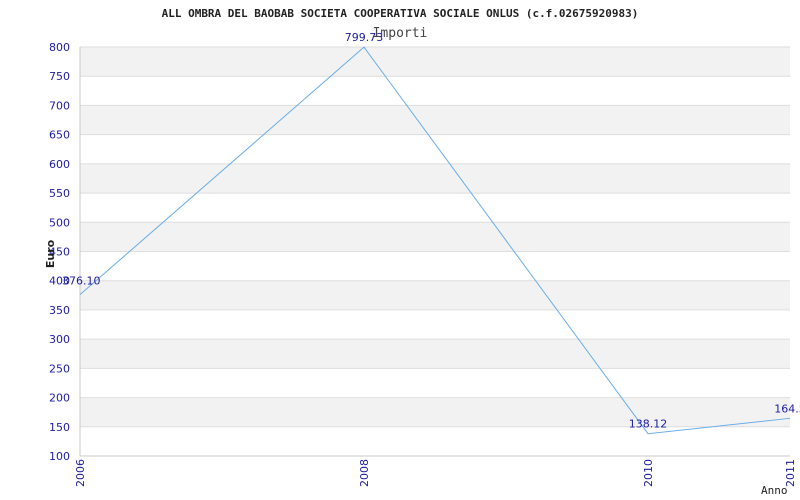  I want to click on x-axis-title: Anno, so click(774, 490).